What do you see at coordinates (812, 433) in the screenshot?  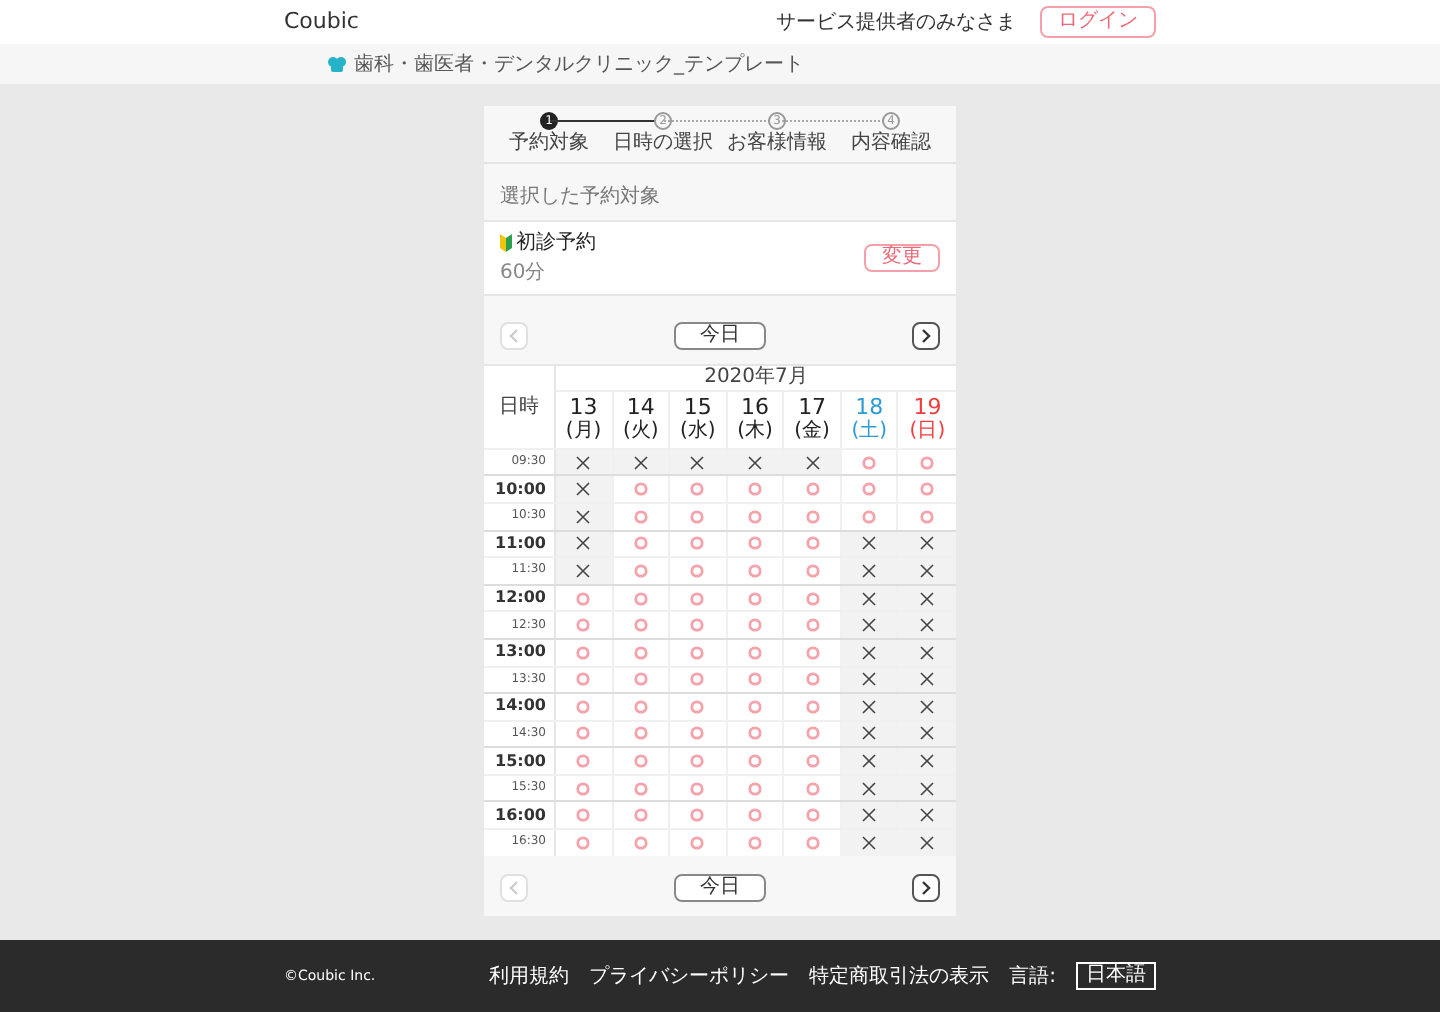 I see `weekday-label: (金)` at bounding box center [812, 433].